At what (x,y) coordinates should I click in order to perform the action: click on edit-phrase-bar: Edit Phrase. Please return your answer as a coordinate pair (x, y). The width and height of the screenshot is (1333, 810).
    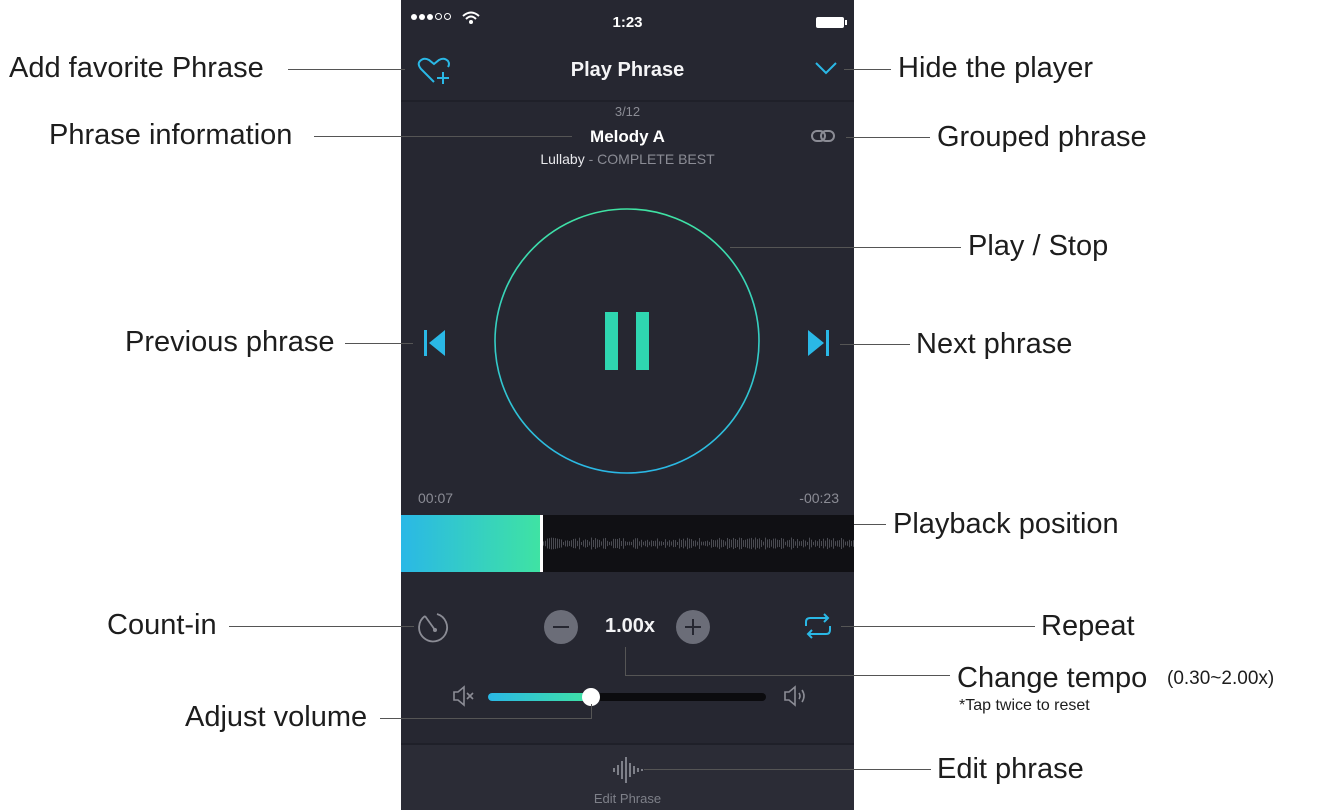
    Looking at the image, I should click on (627, 777).